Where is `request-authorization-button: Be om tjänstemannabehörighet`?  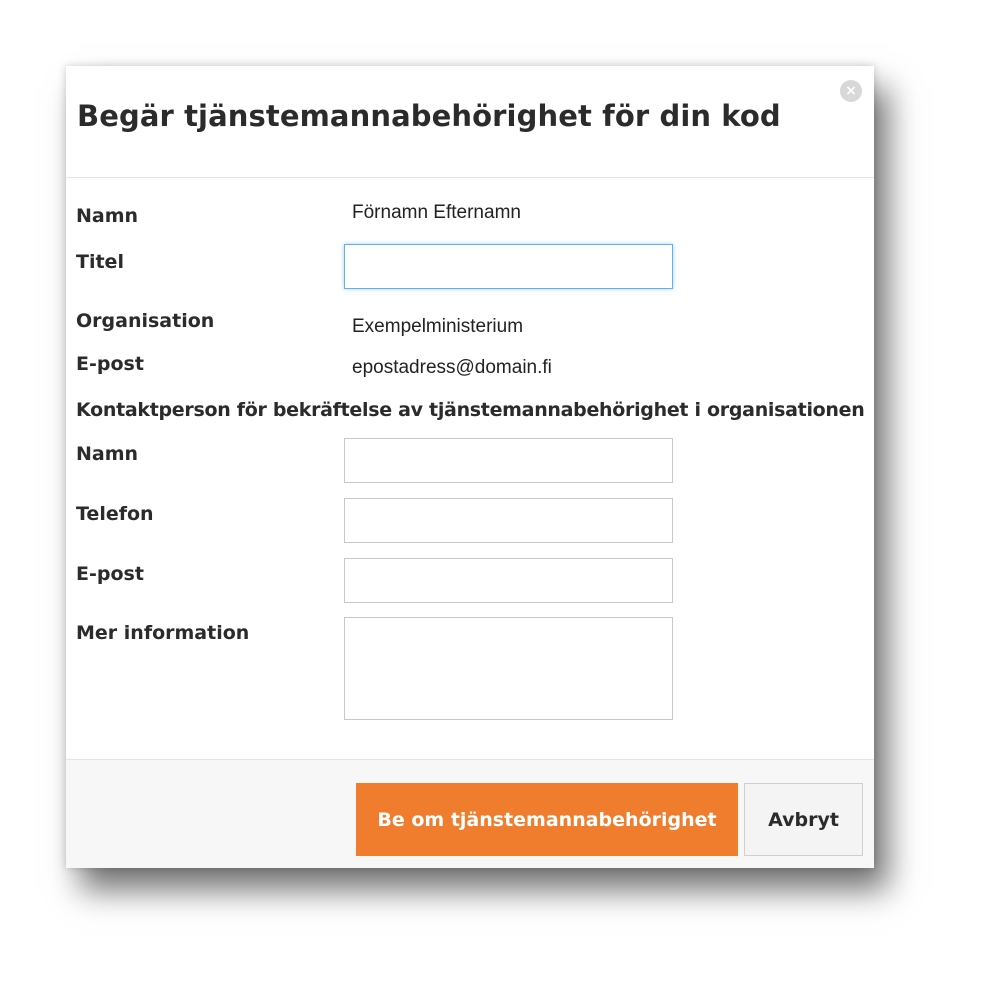
request-authorization-button: Be om tjänstemannabehörighet is located at coordinates (547, 819).